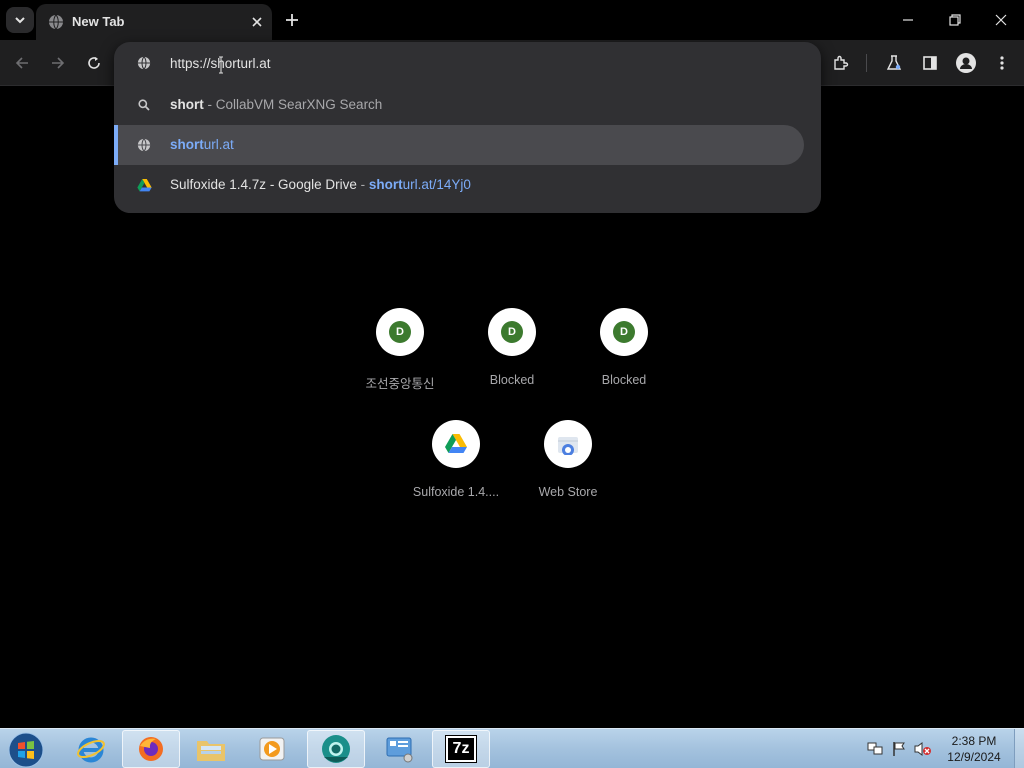 This screenshot has height=768, width=1024. Describe the element at coordinates (385, 184) in the screenshot. I see `suggestion-url-match: short` at that location.